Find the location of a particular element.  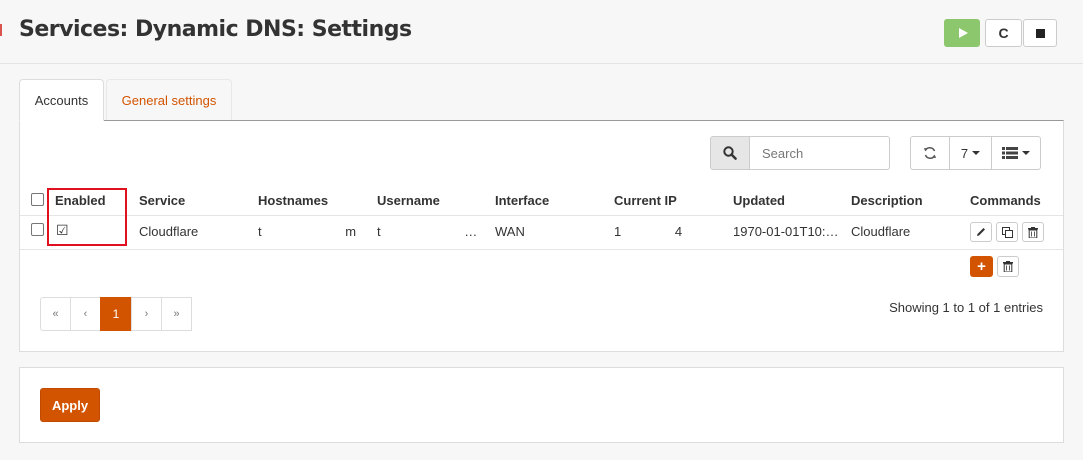

copy-button is located at coordinates (1007, 232).